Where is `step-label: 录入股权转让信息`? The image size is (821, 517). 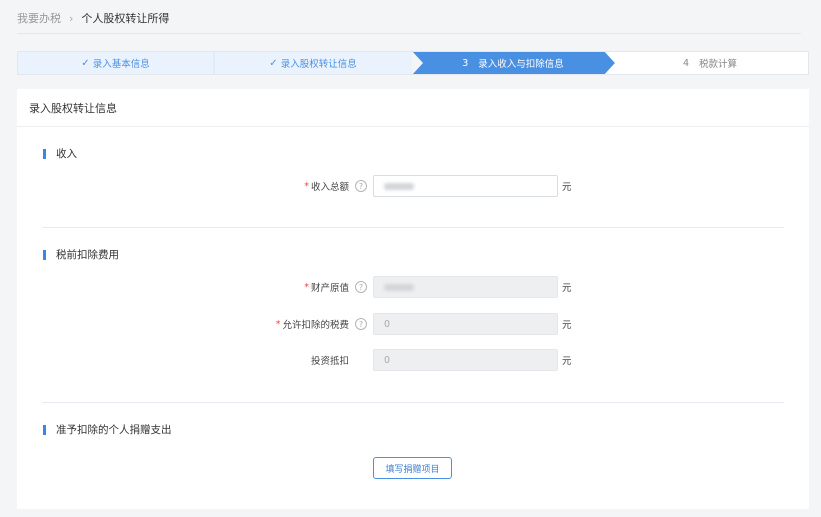
step-label: 录入股权转让信息 is located at coordinates (318, 64).